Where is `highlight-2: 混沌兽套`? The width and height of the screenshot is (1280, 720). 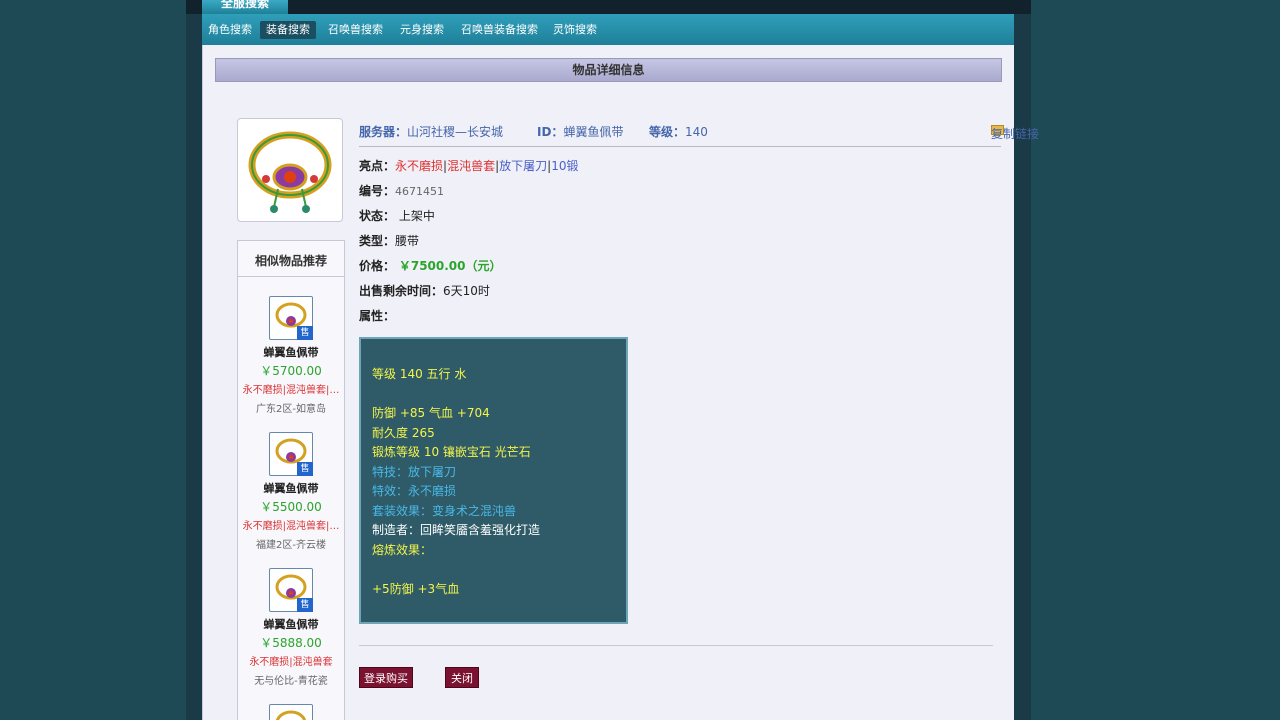
highlight-2: 混沌兽套 is located at coordinates (471, 166).